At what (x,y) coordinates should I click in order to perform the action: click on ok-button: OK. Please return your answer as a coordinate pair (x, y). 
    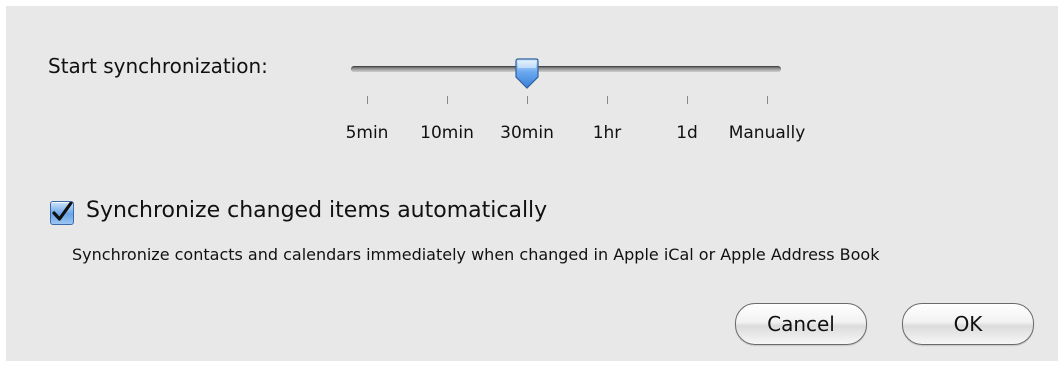
    Looking at the image, I should click on (968, 324).